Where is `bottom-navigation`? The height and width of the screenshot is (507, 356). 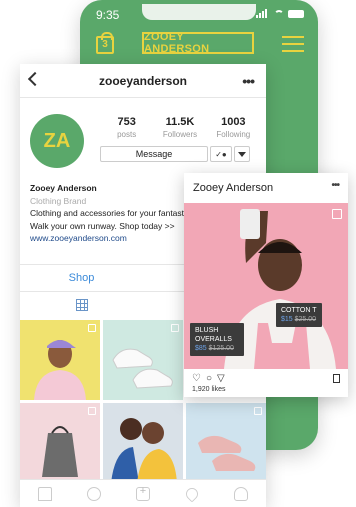
bottom-navigation is located at coordinates (143, 493).